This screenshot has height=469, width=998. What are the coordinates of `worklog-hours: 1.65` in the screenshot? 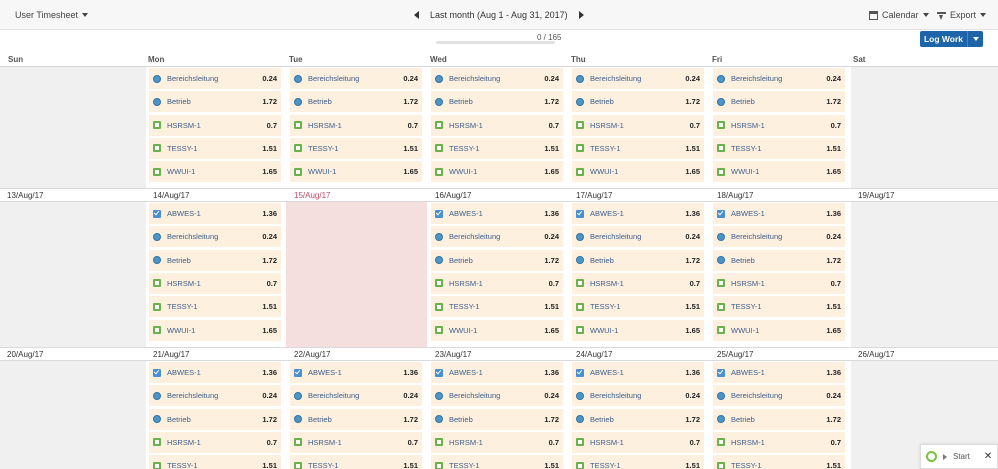 It's located at (833, 330).